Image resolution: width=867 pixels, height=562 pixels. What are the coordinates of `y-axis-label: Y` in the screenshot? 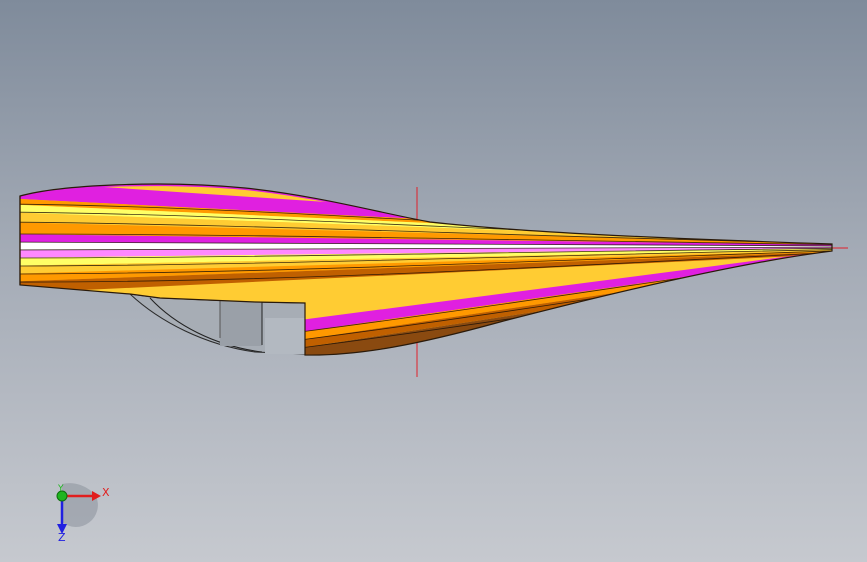 It's located at (61, 489).